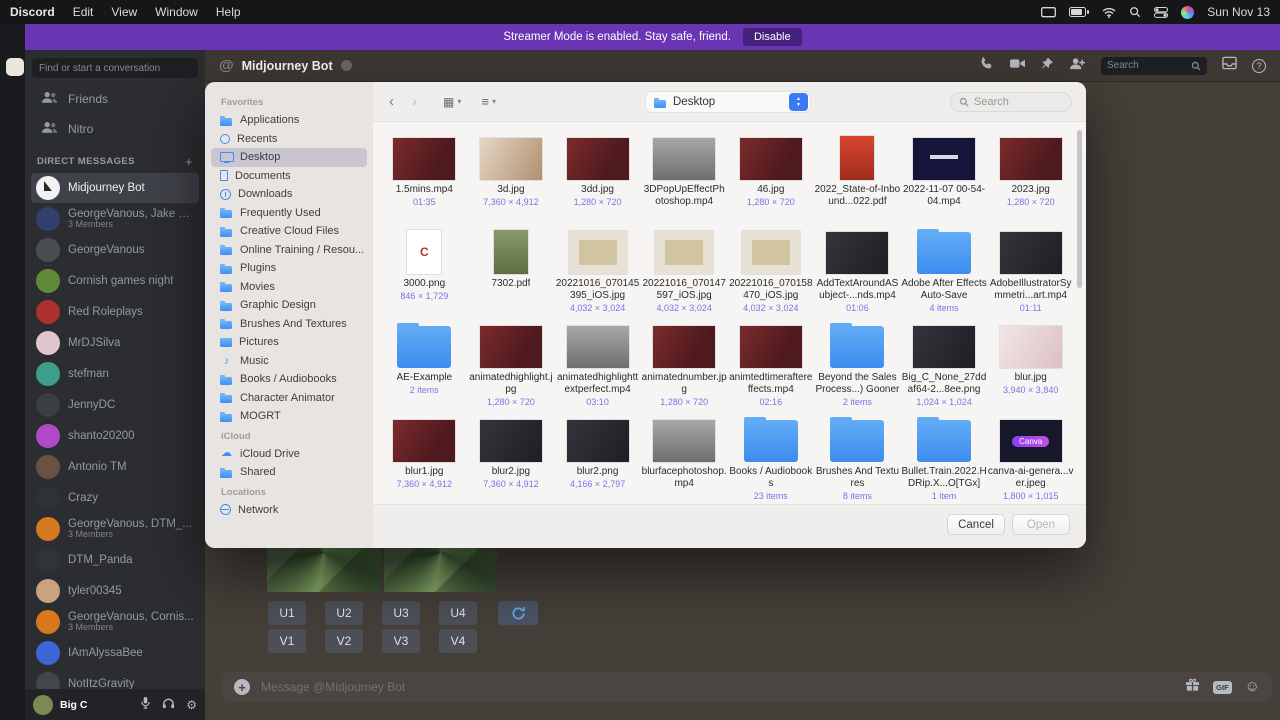  I want to click on attach-file-icon, so click(242, 687).